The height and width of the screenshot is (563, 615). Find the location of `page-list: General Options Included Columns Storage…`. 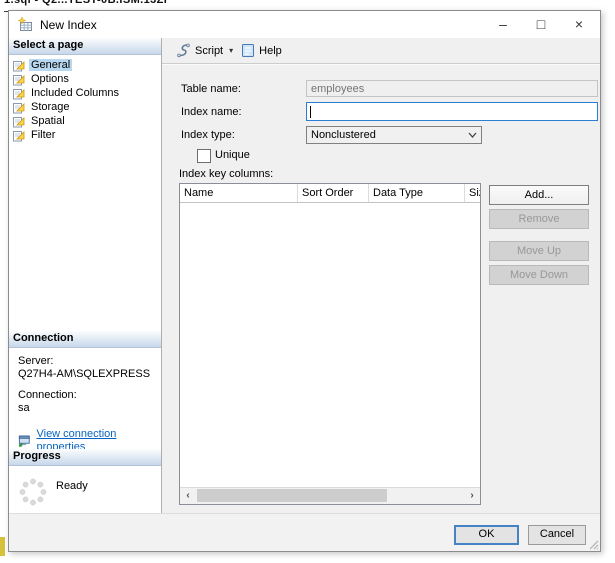

page-list: General Options Included Columns Storage… is located at coordinates (85, 98).